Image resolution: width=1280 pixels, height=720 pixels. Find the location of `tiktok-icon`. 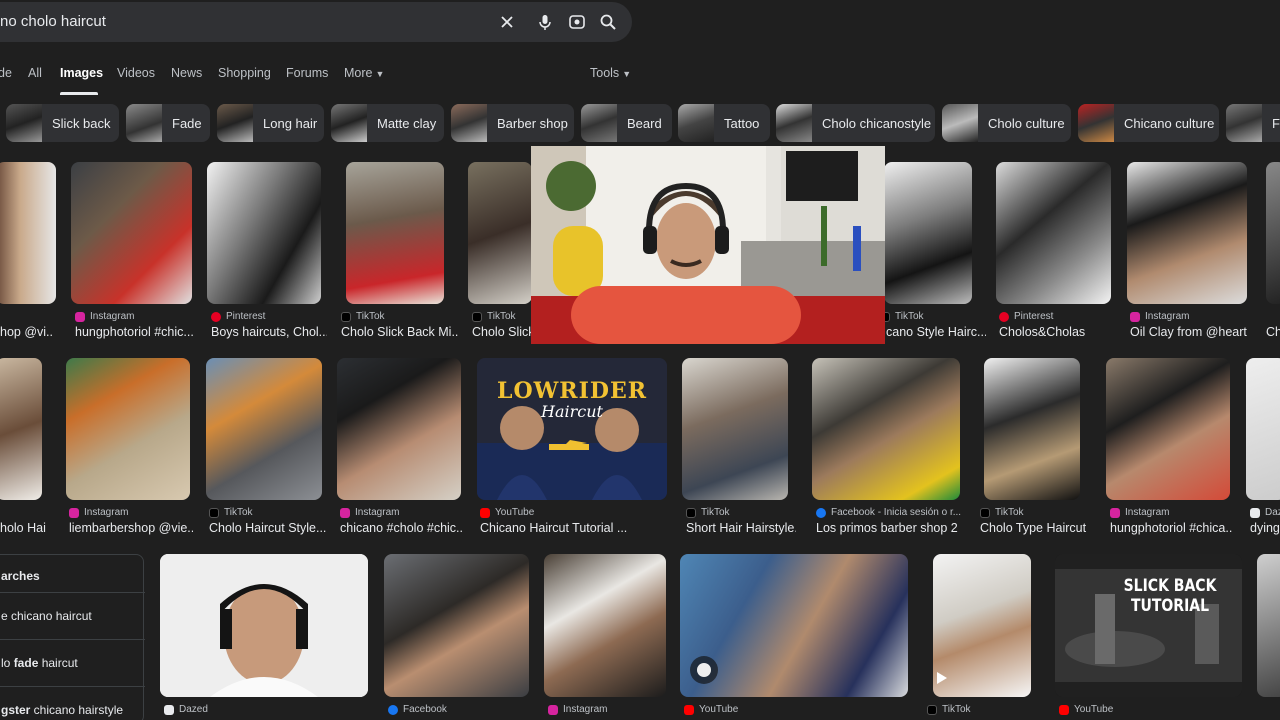

tiktok-icon is located at coordinates (346, 316).